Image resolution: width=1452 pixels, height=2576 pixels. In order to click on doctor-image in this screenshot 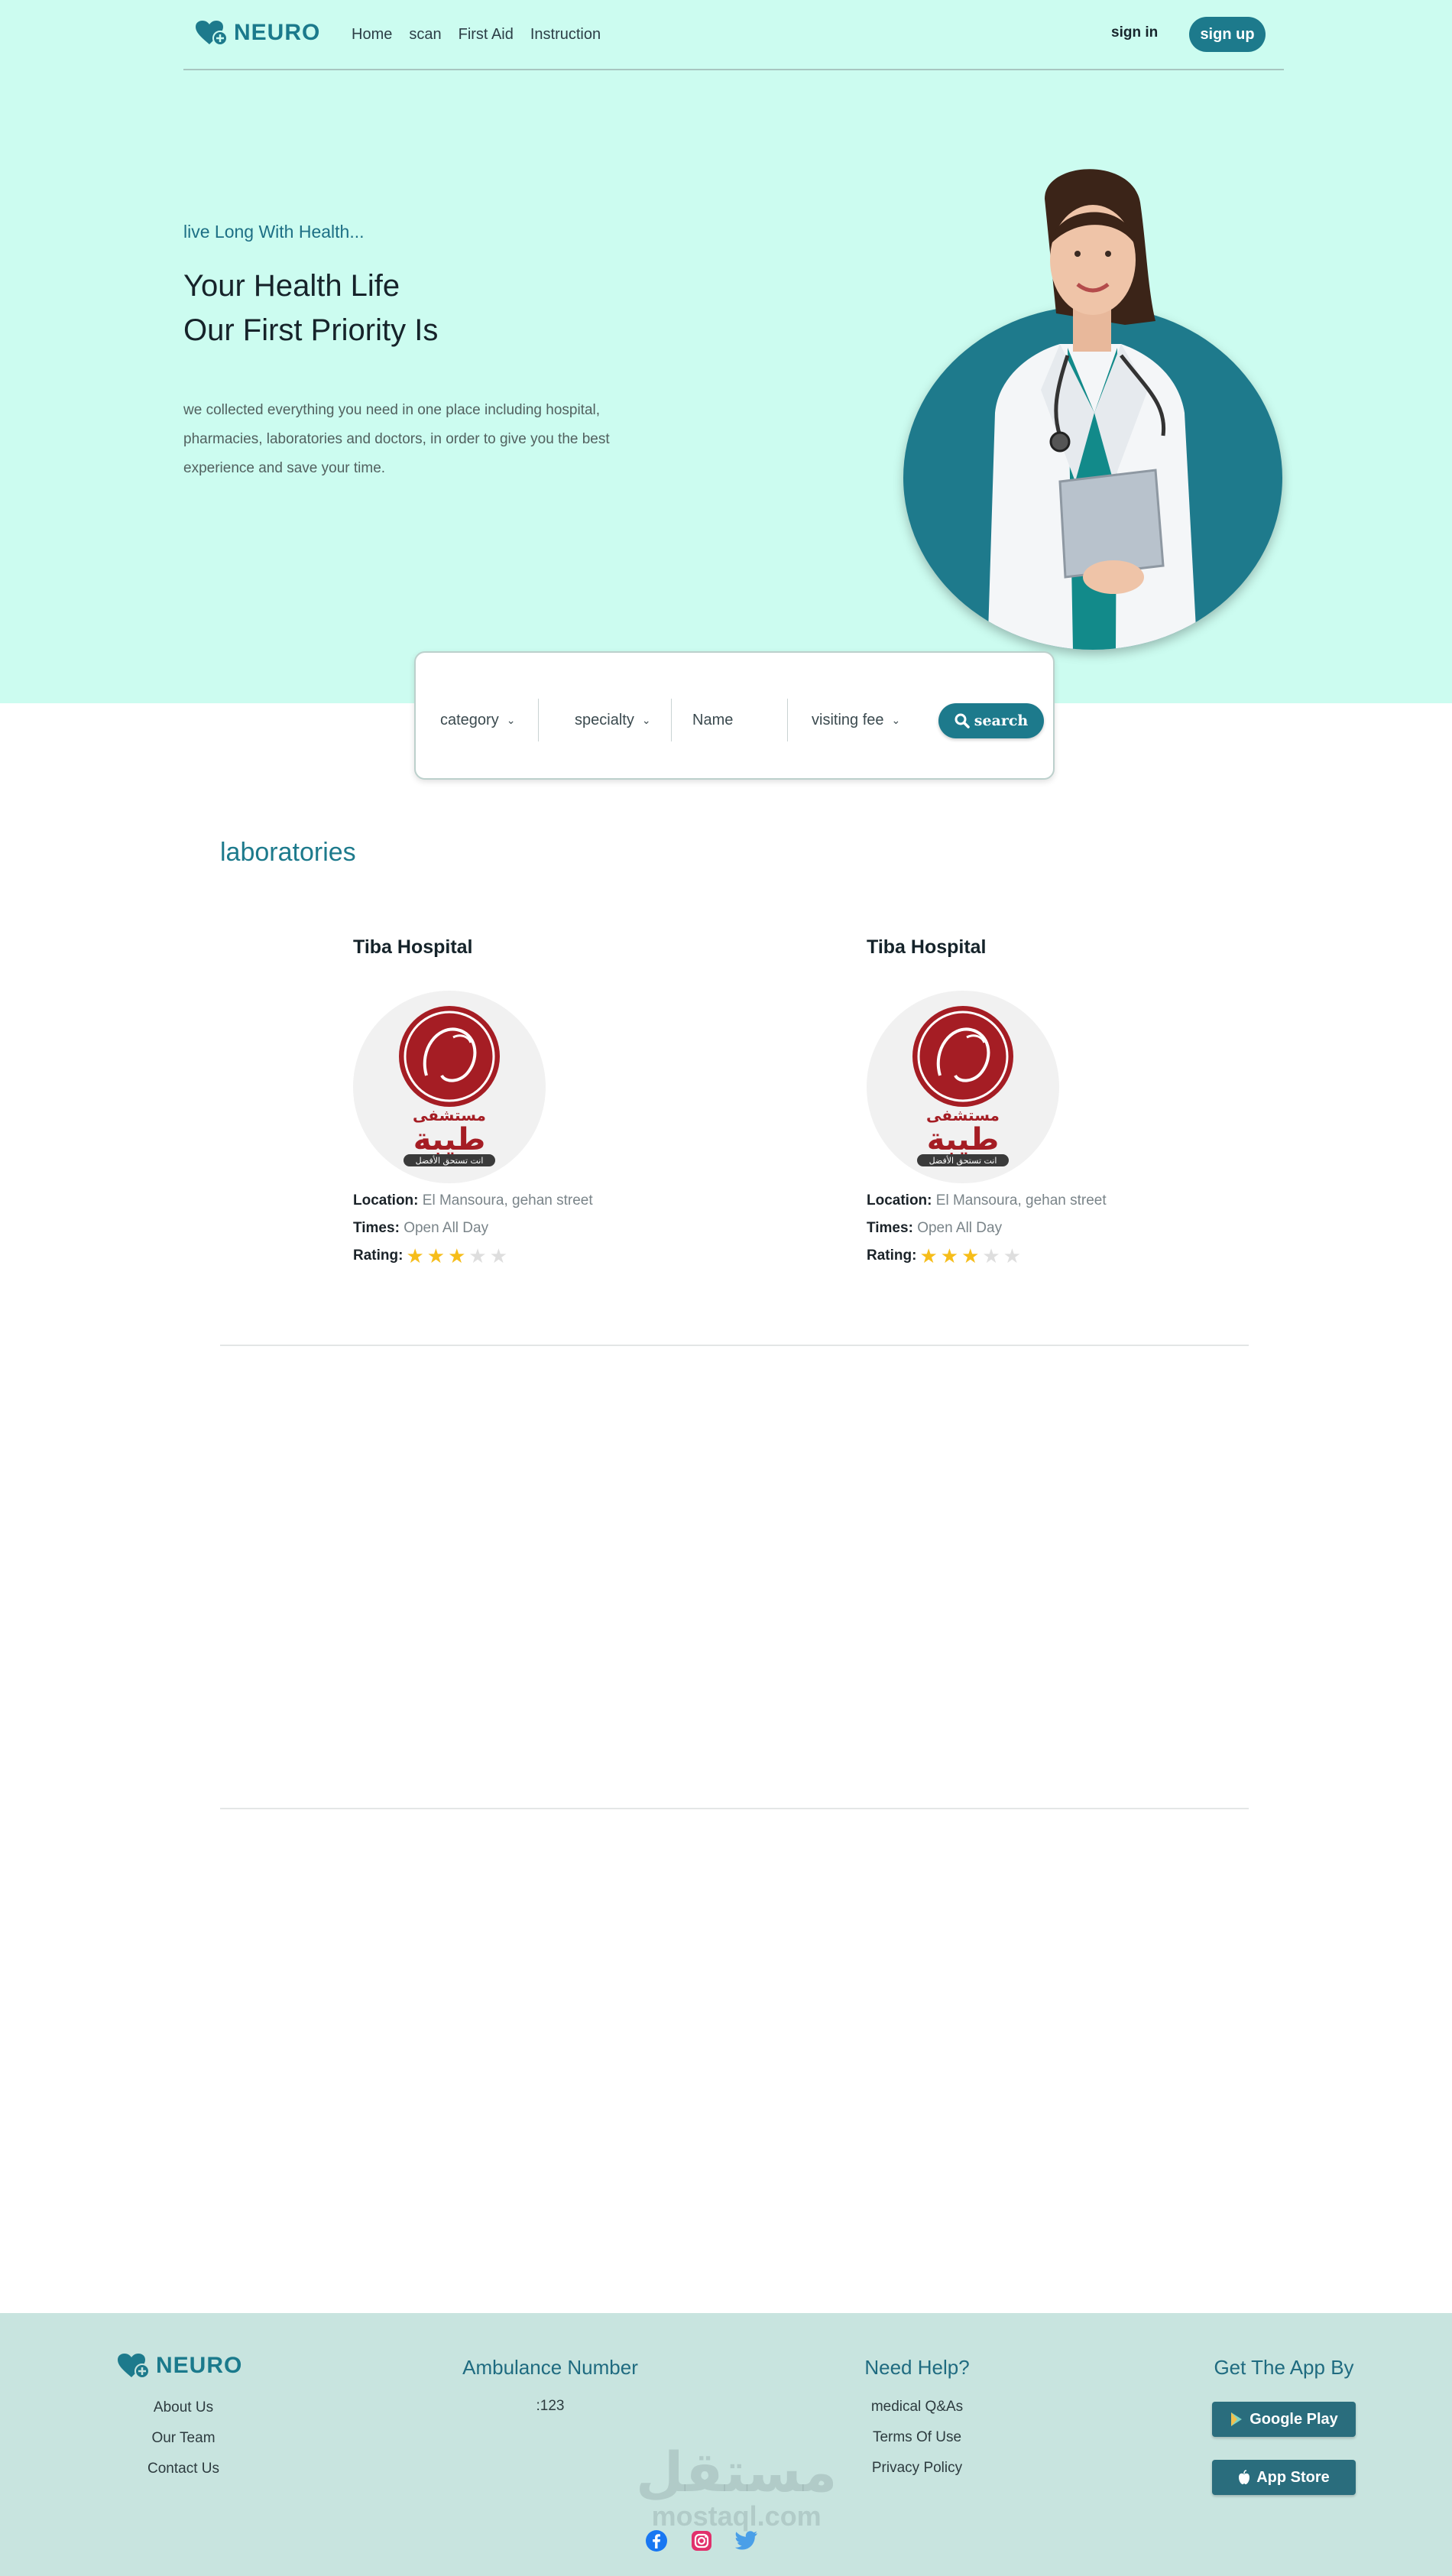, I will do `click(1092, 409)`.